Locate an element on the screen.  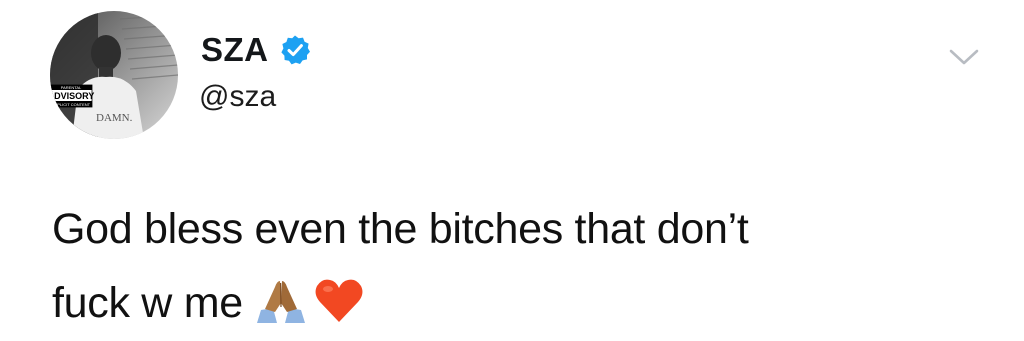
verified-badge-icon is located at coordinates (295, 50).